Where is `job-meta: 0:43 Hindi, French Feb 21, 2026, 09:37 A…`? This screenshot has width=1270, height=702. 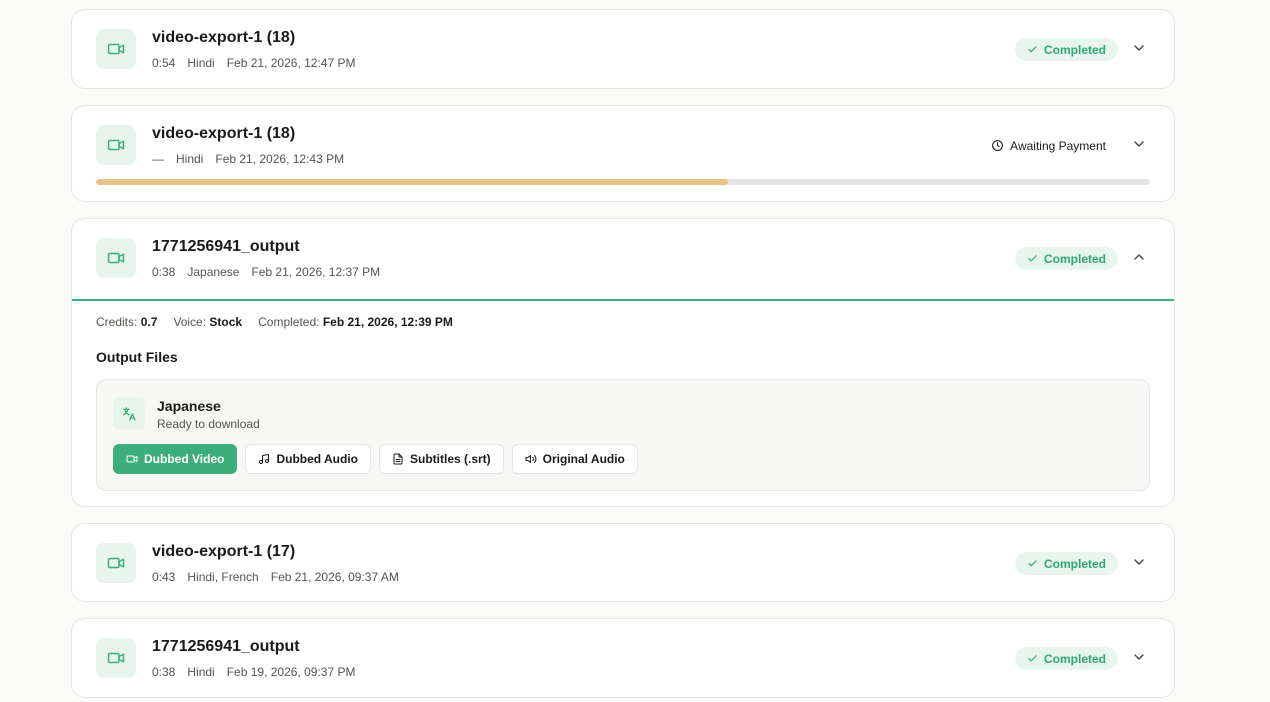 job-meta: 0:43 Hindi, French Feb 21, 2026, 09:37 A… is located at coordinates (275, 577).